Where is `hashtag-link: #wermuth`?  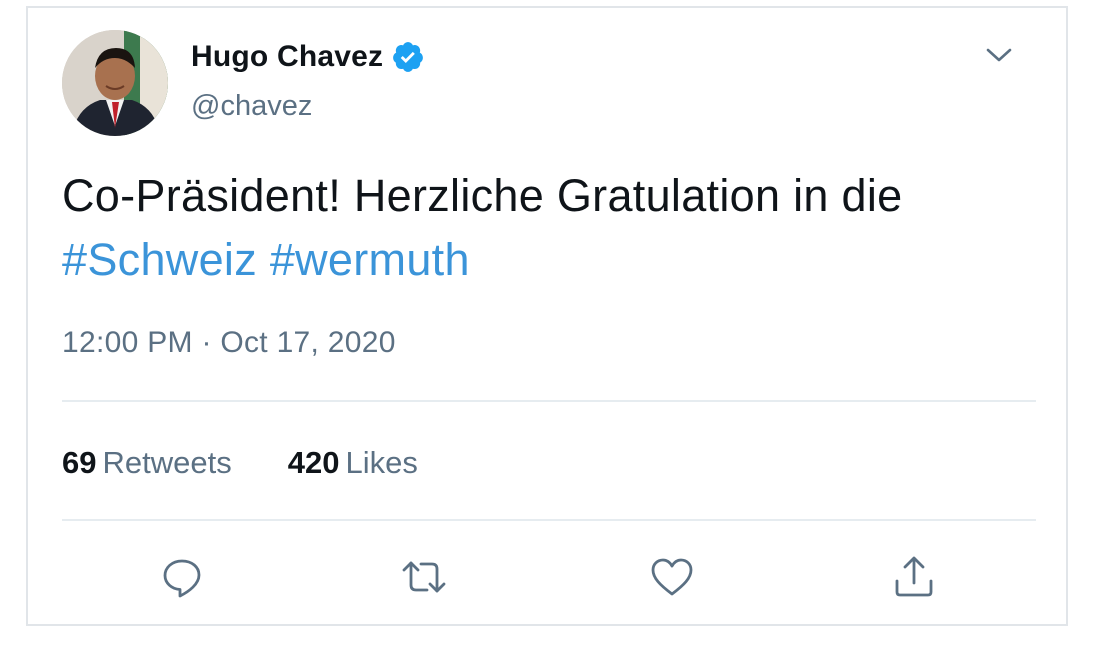
hashtag-link: #wermuth is located at coordinates (370, 259).